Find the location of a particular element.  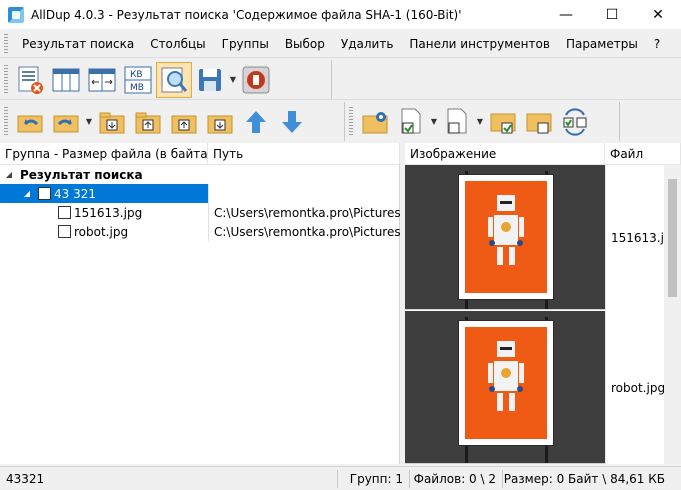

size-units-button: КВ МВ is located at coordinates (138, 80).